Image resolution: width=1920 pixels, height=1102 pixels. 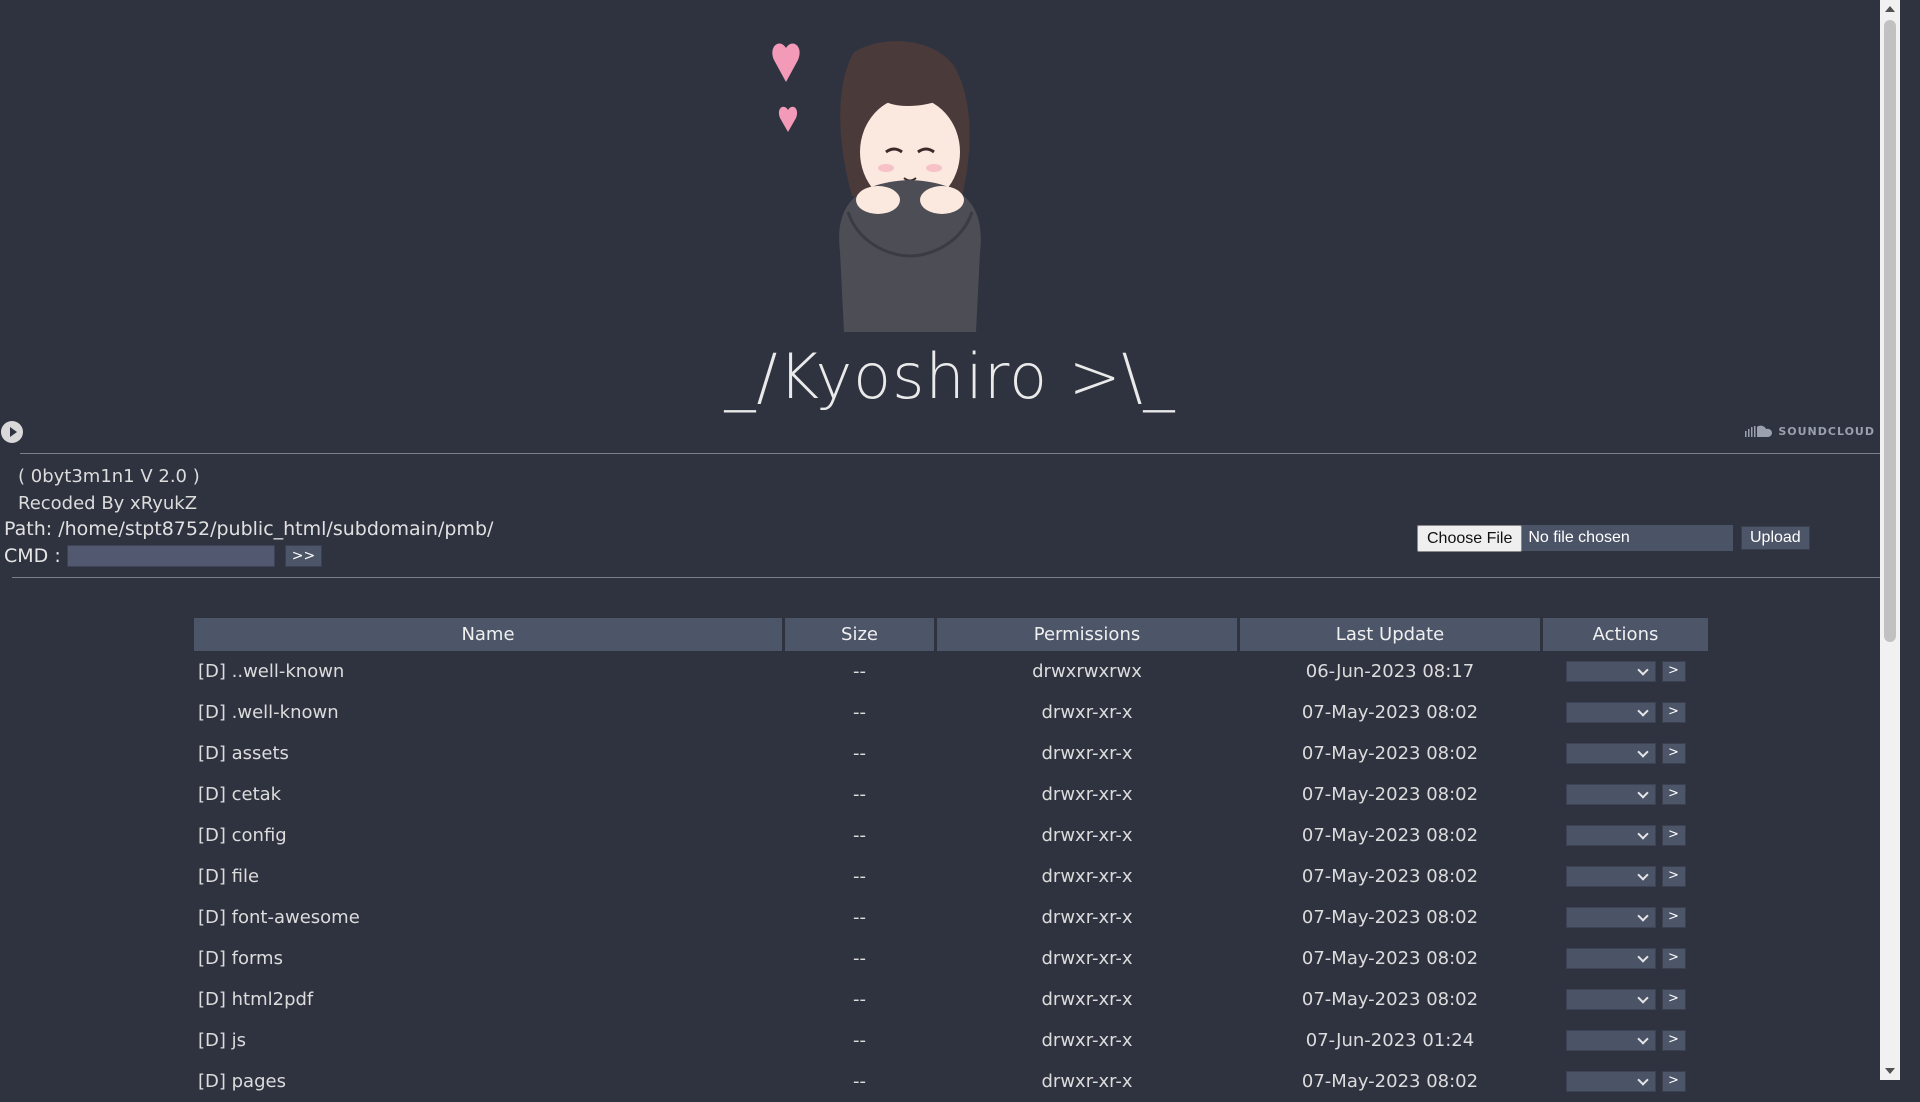 What do you see at coordinates (488, 876) in the screenshot?
I see `file-name-link: [D] file` at bounding box center [488, 876].